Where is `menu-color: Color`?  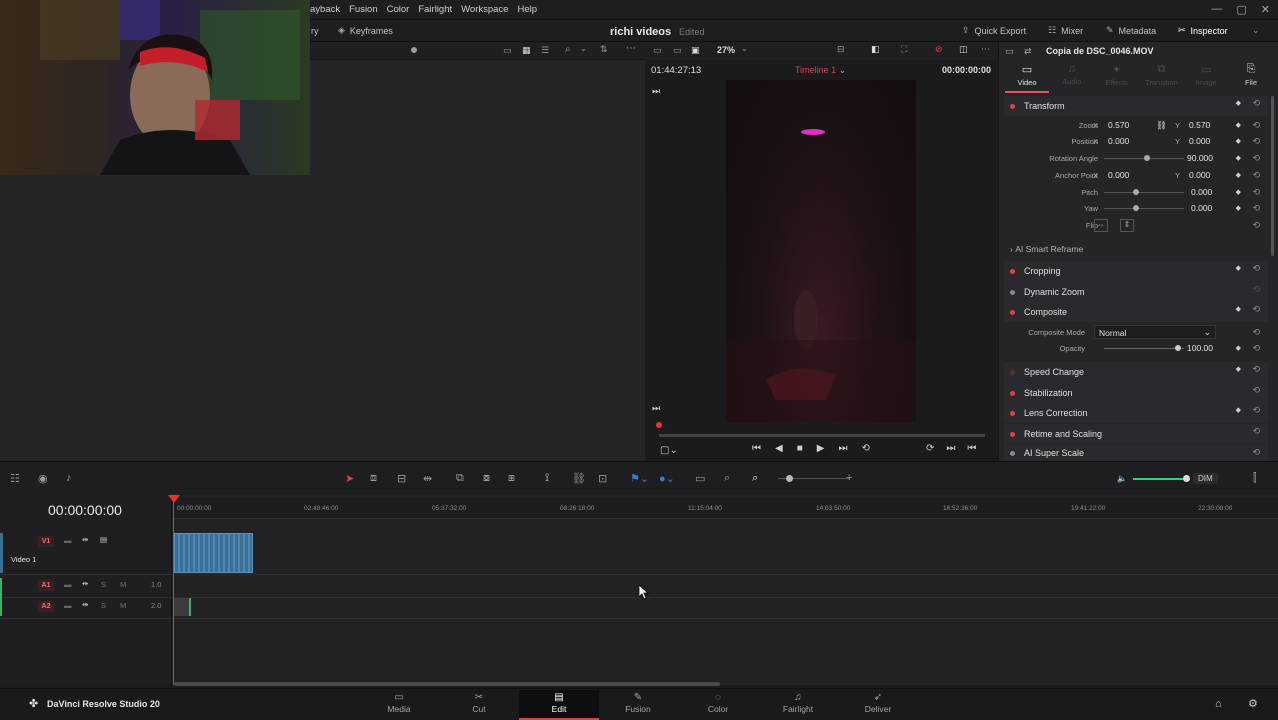
menu-color: Color is located at coordinates (398, 9).